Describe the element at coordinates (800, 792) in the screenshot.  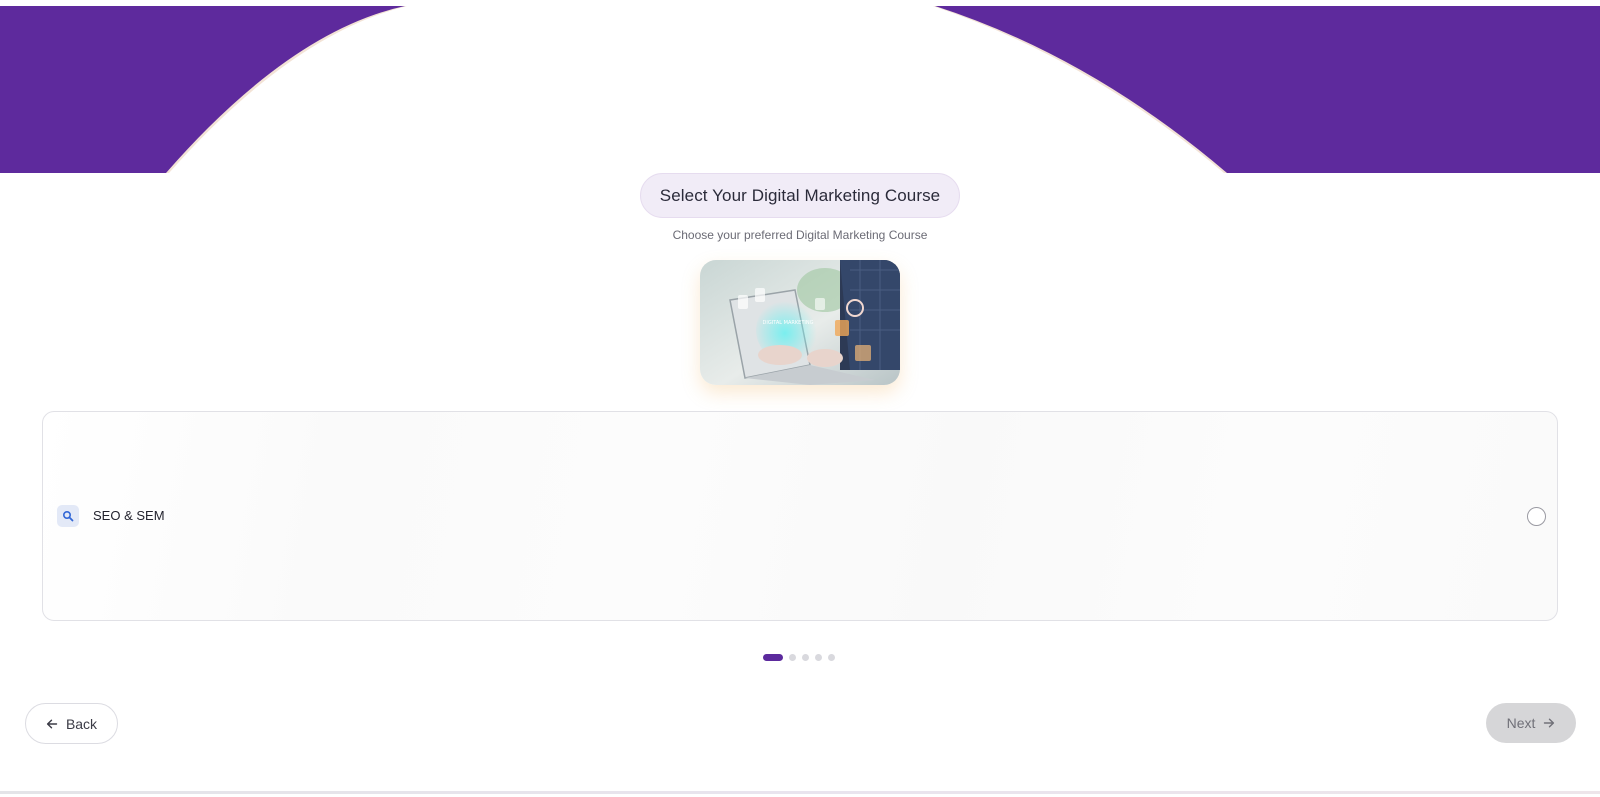
I see `bottom-divider` at that location.